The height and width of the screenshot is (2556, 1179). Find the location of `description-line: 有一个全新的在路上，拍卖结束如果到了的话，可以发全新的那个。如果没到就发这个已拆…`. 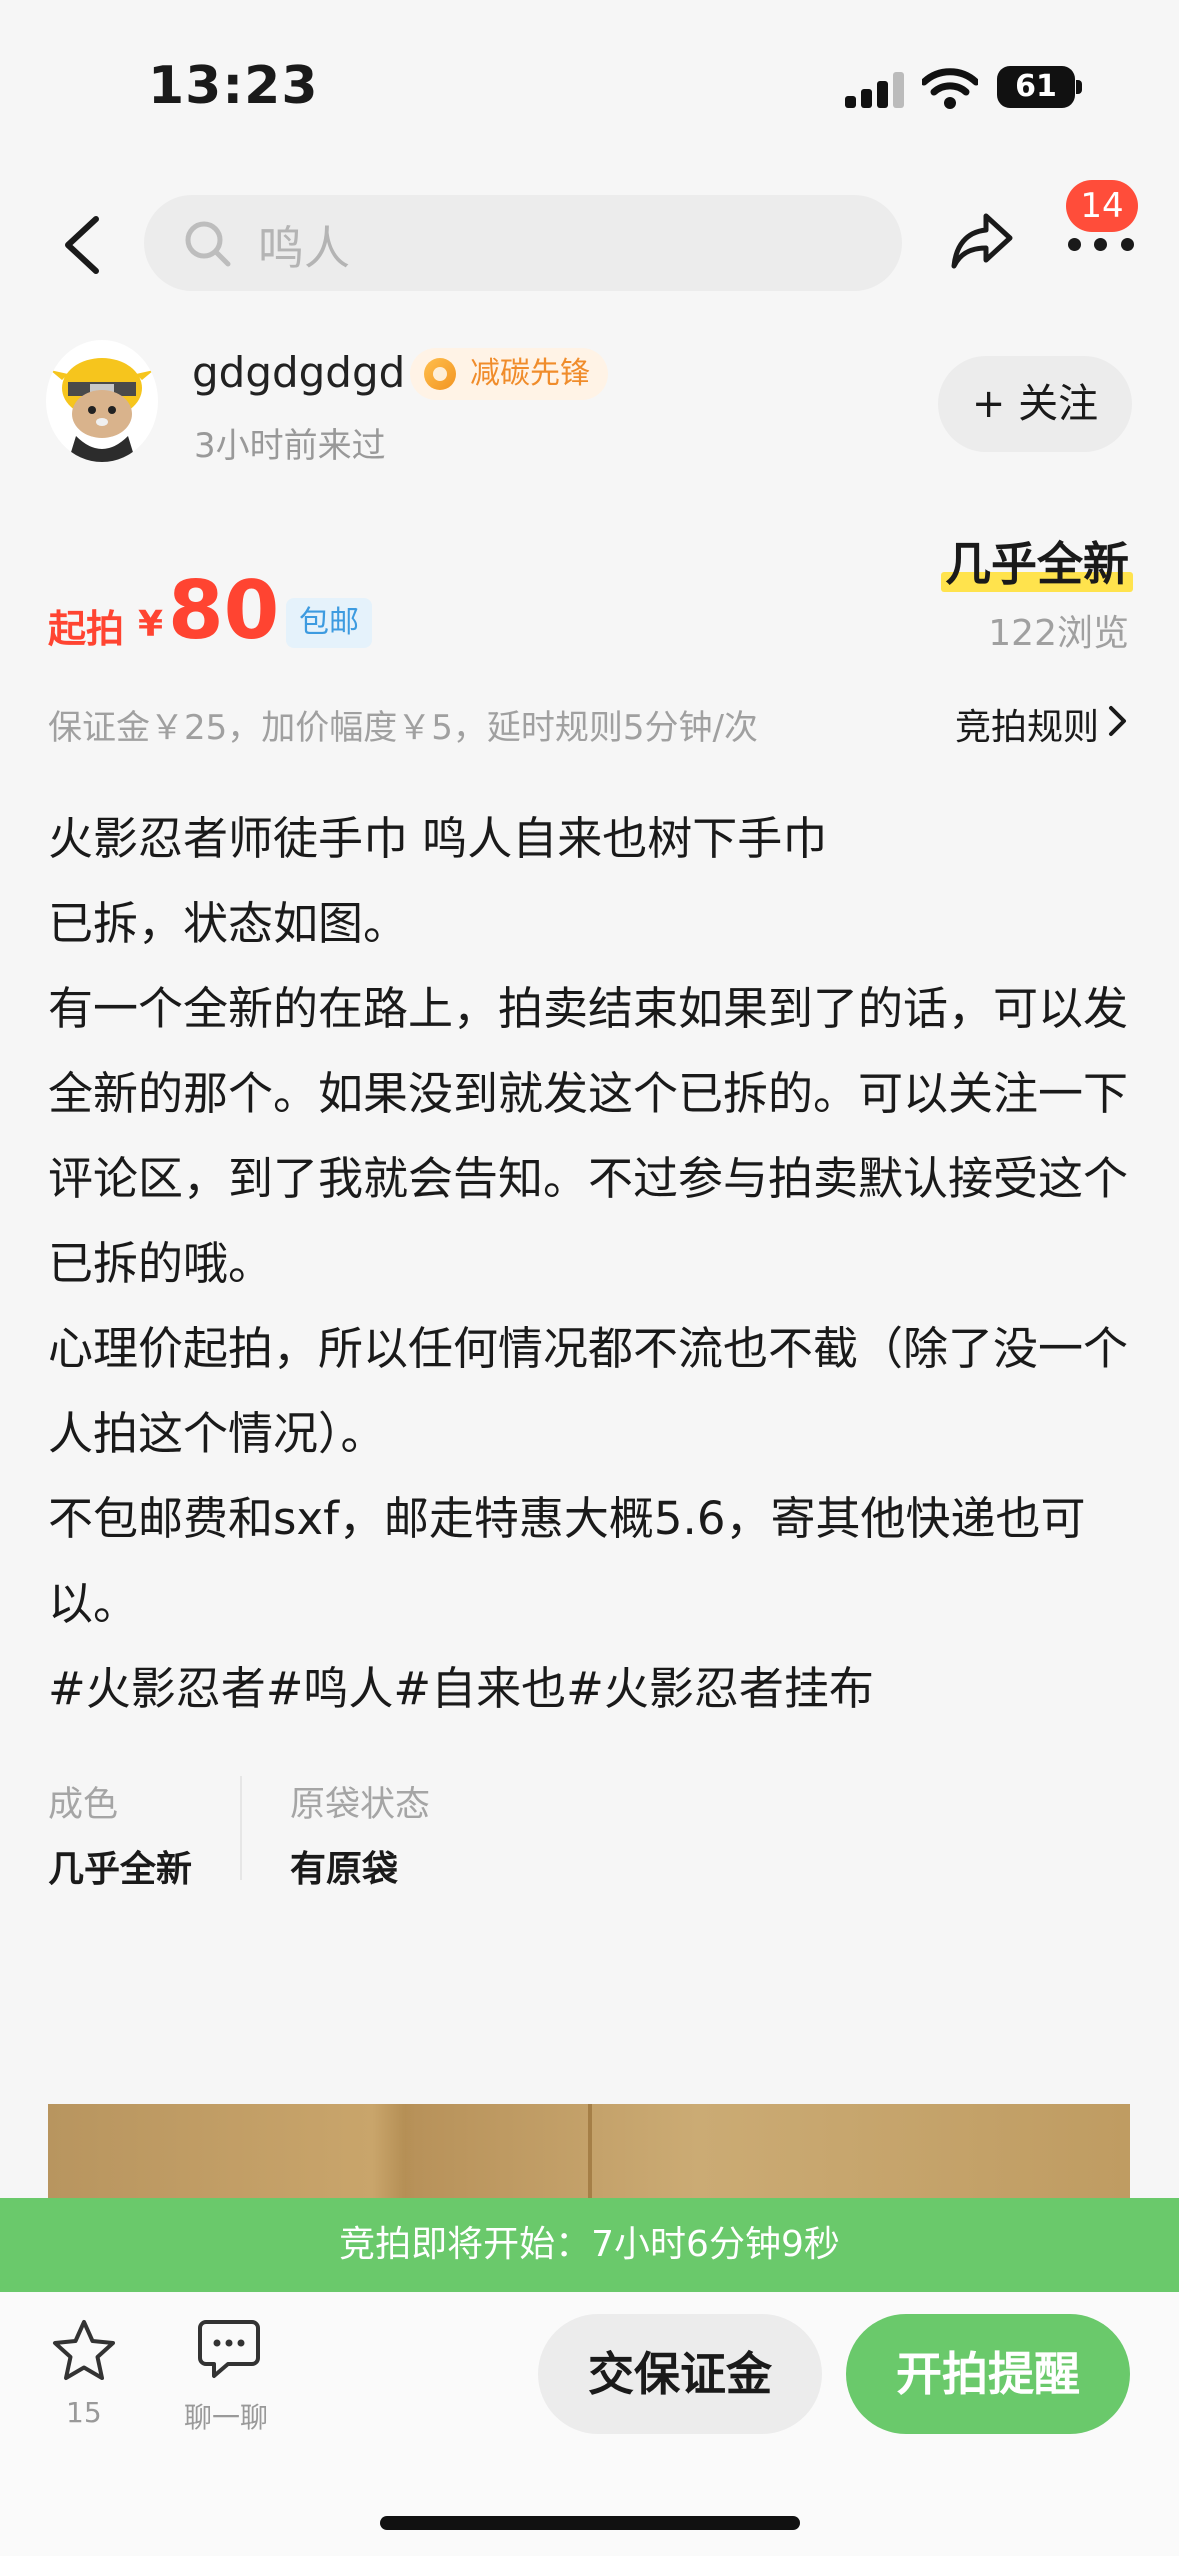

description-line: 有一个全新的在路上，拍卖结束如果到了的话，可以发全新的那个。如果没到就发这个已拆… is located at coordinates (588, 1136).